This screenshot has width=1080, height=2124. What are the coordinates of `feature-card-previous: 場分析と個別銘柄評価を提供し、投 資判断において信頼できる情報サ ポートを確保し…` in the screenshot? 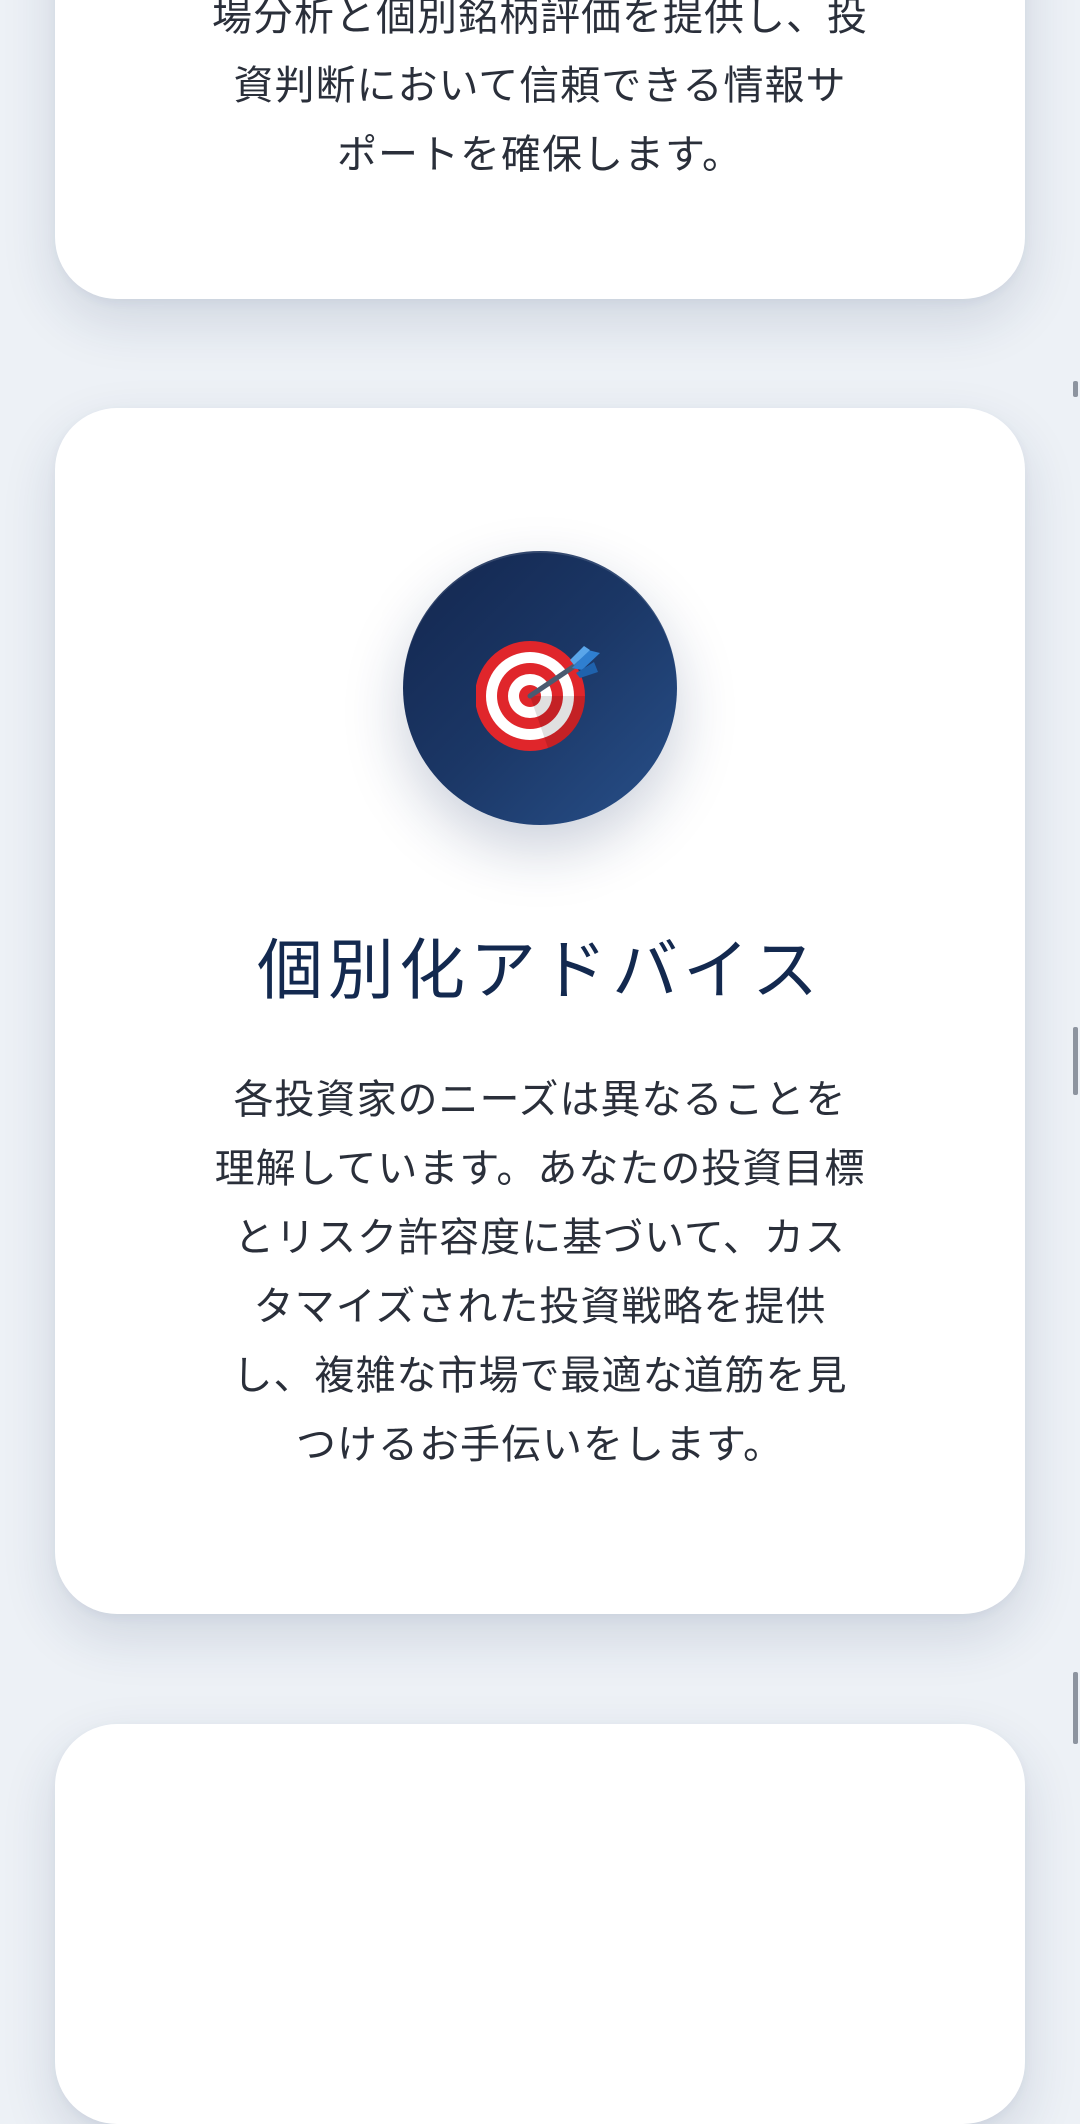 It's located at (540, 149).